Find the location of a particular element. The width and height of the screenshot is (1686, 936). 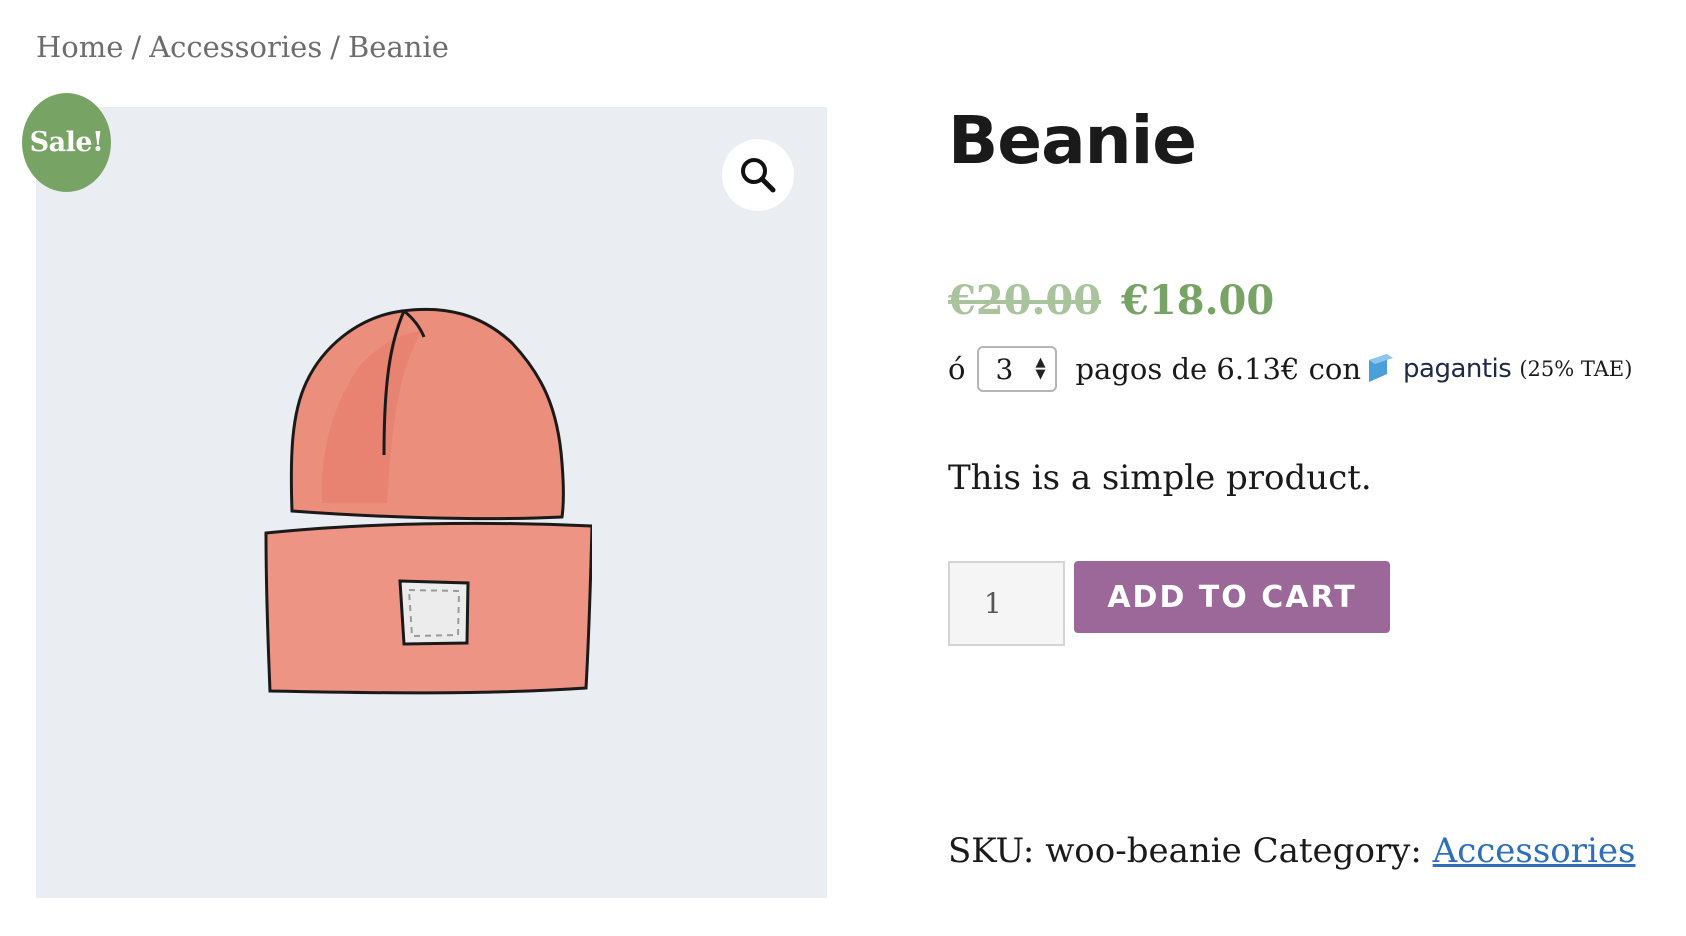

regular-price: €20.00 is located at coordinates (1025, 300).